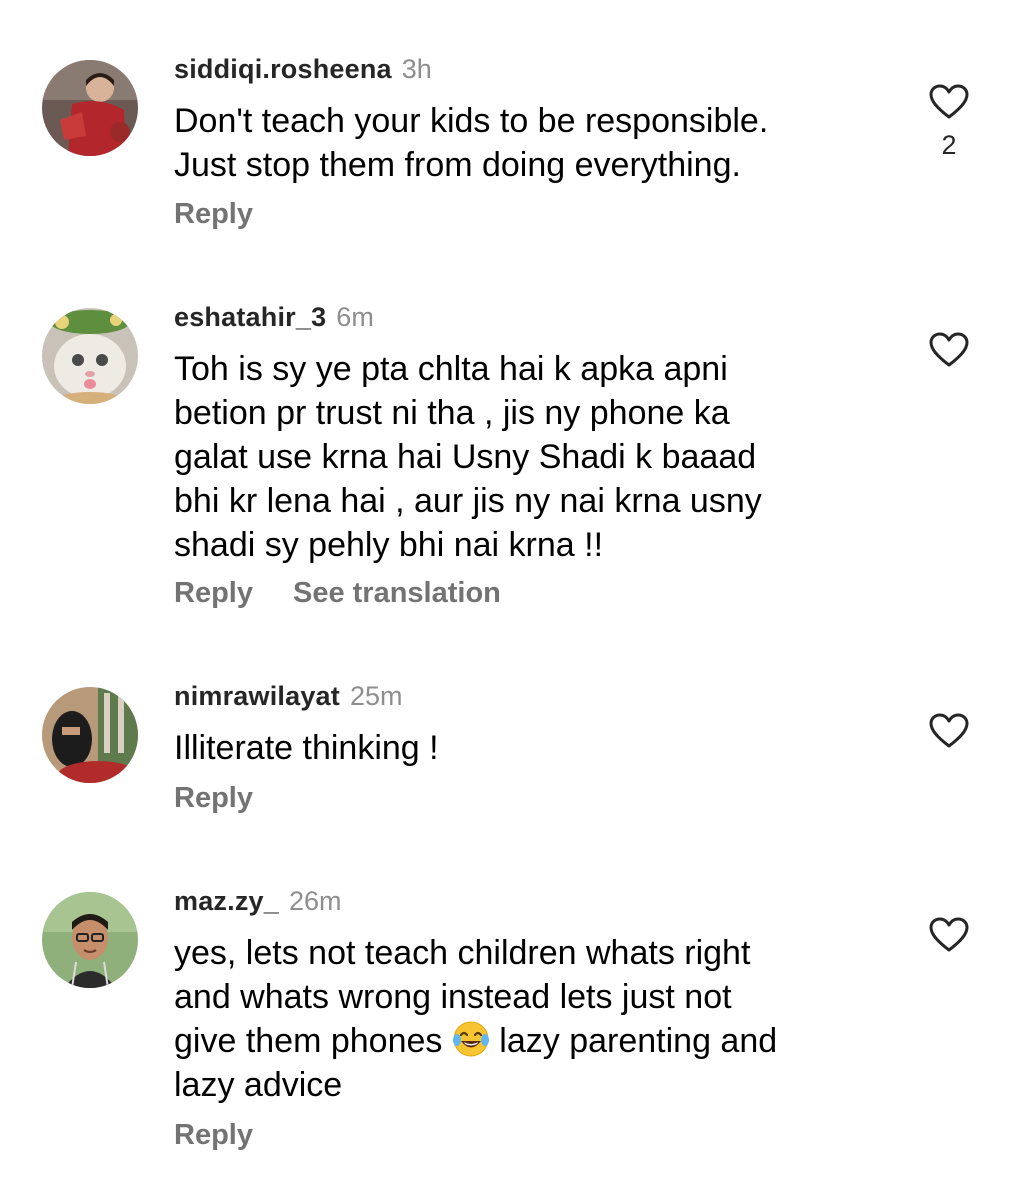  I want to click on like-button: 2, so click(949, 122).